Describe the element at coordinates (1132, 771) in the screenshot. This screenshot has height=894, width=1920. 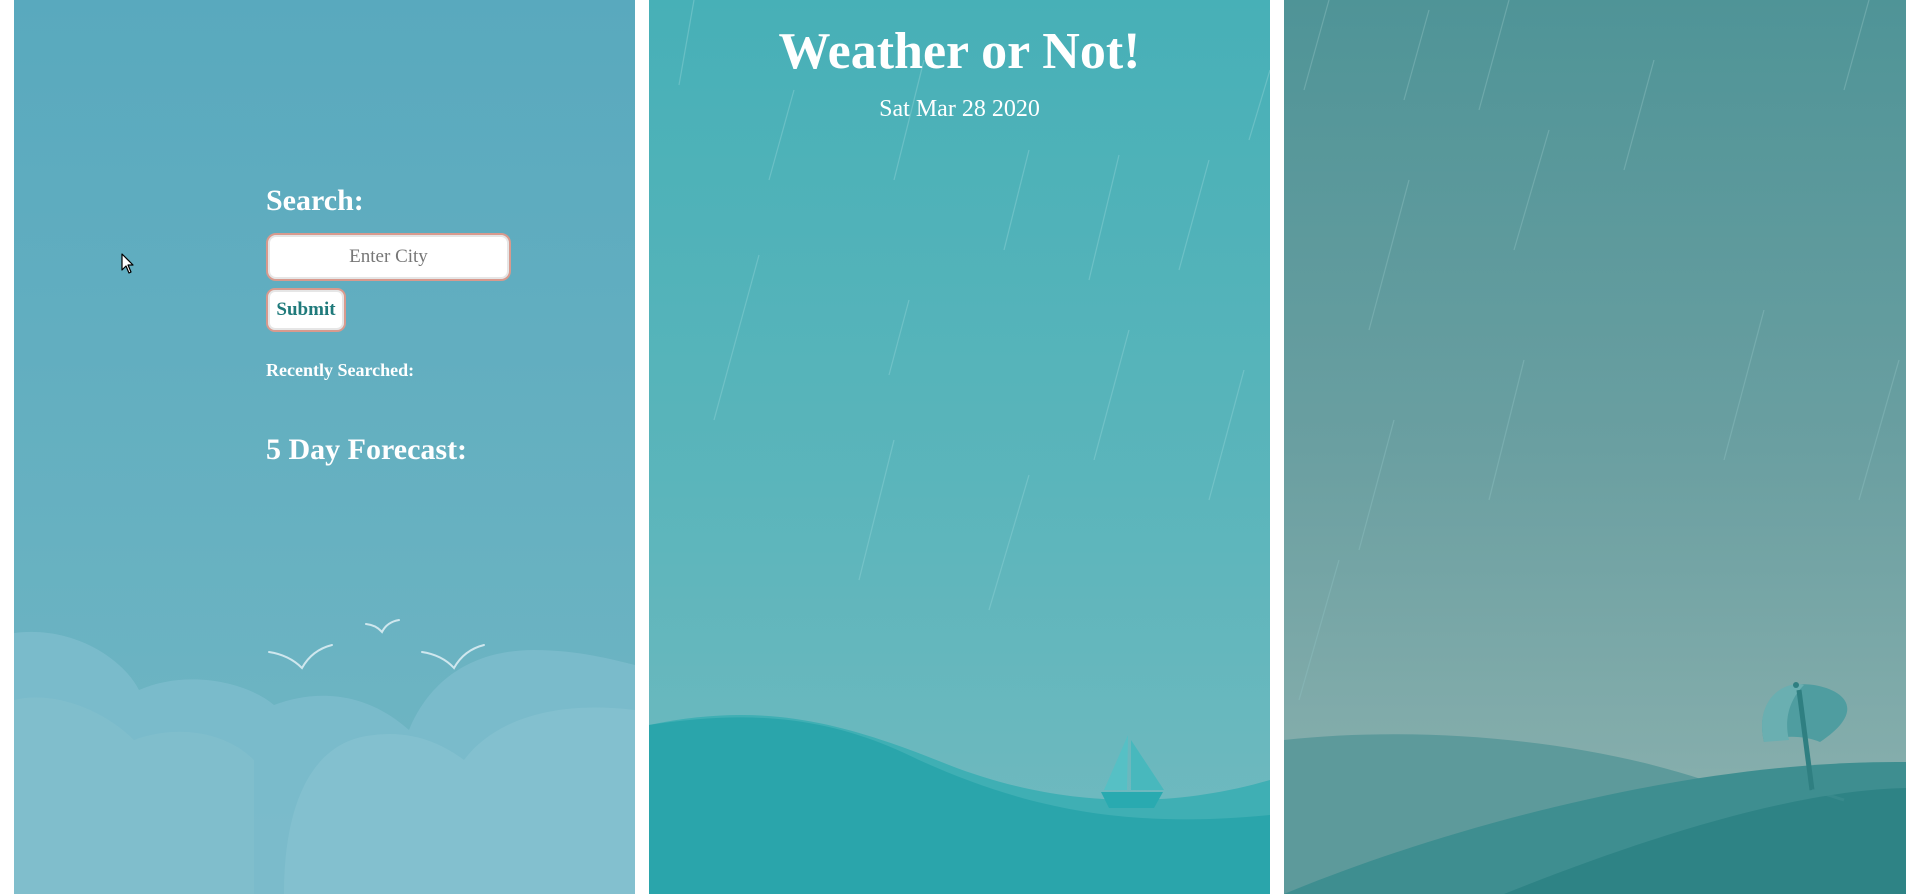
I see `sailboat-icon` at that location.